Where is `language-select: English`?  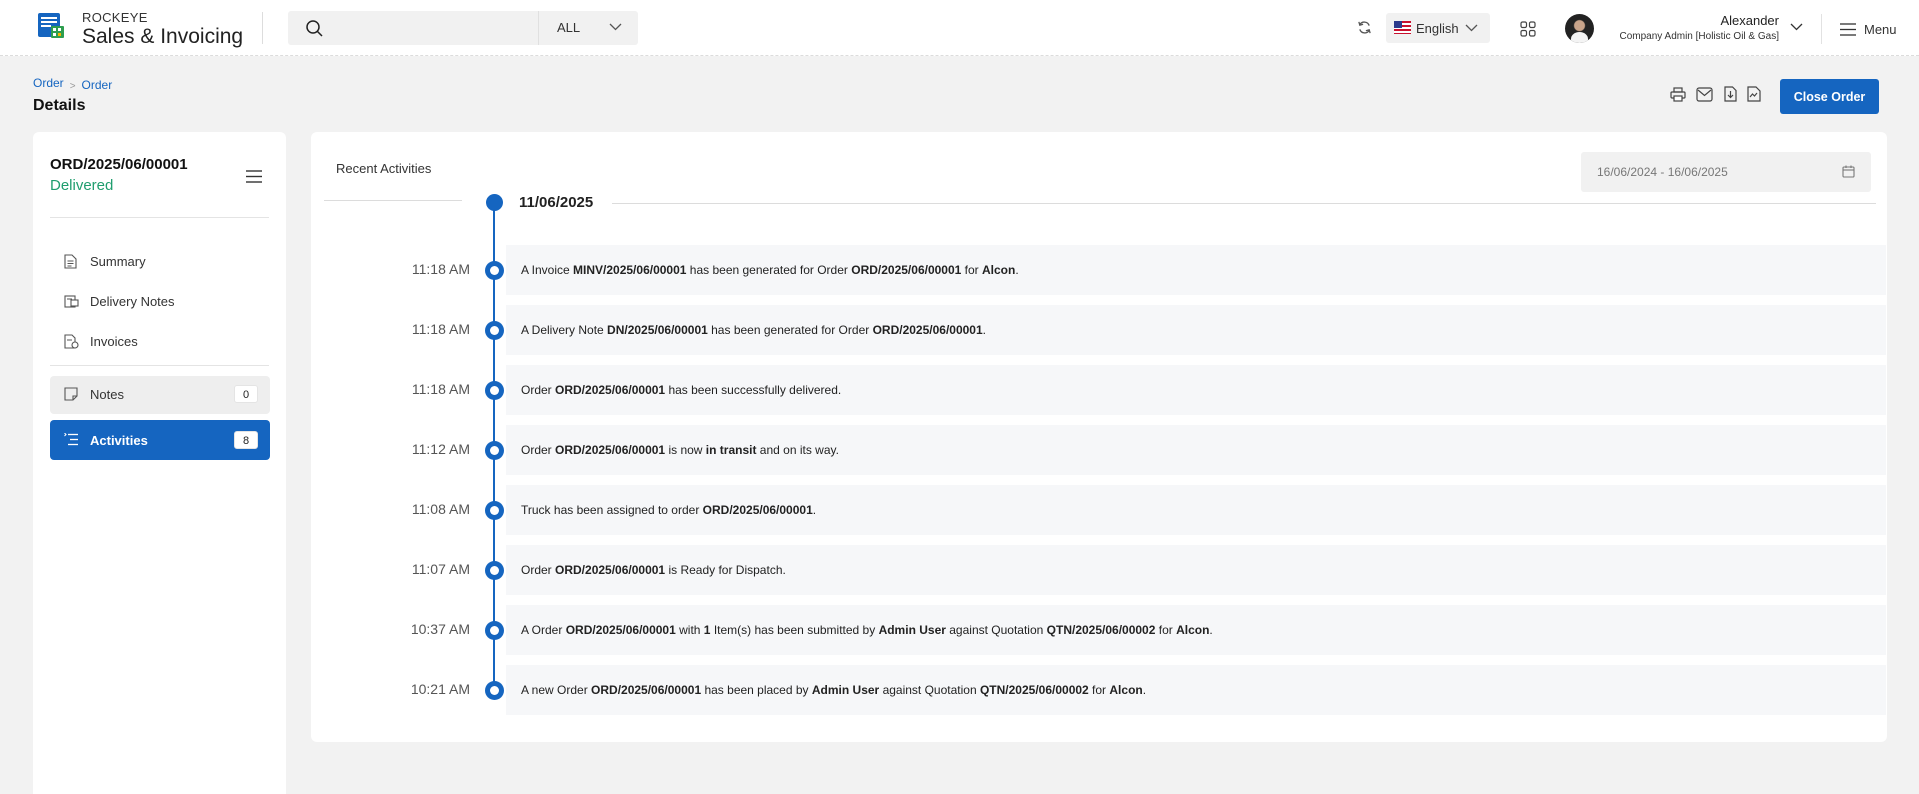
language-select: English is located at coordinates (1438, 28).